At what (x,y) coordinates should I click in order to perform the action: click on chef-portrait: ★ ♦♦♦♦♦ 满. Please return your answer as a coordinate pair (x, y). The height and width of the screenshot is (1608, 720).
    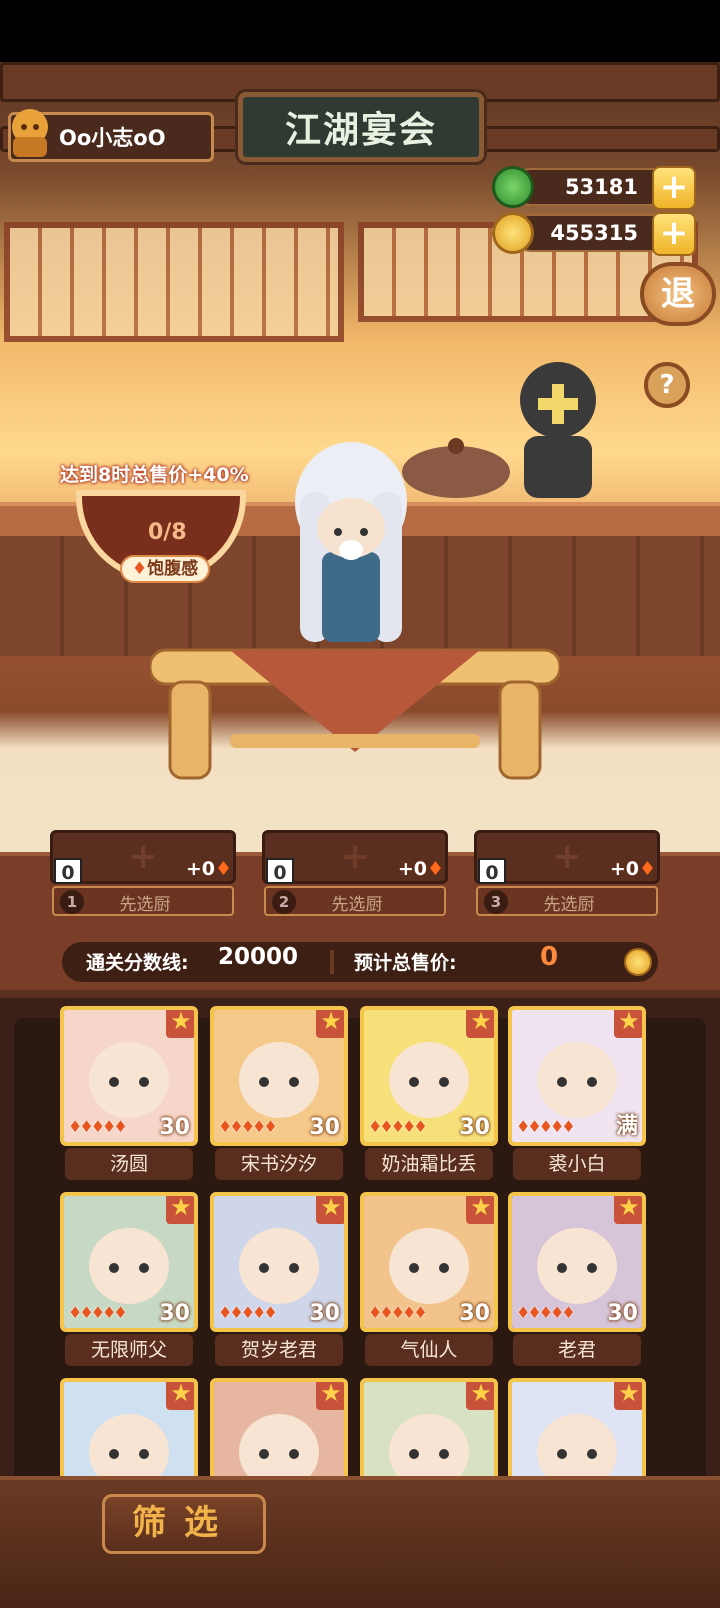
    Looking at the image, I should click on (577, 1076).